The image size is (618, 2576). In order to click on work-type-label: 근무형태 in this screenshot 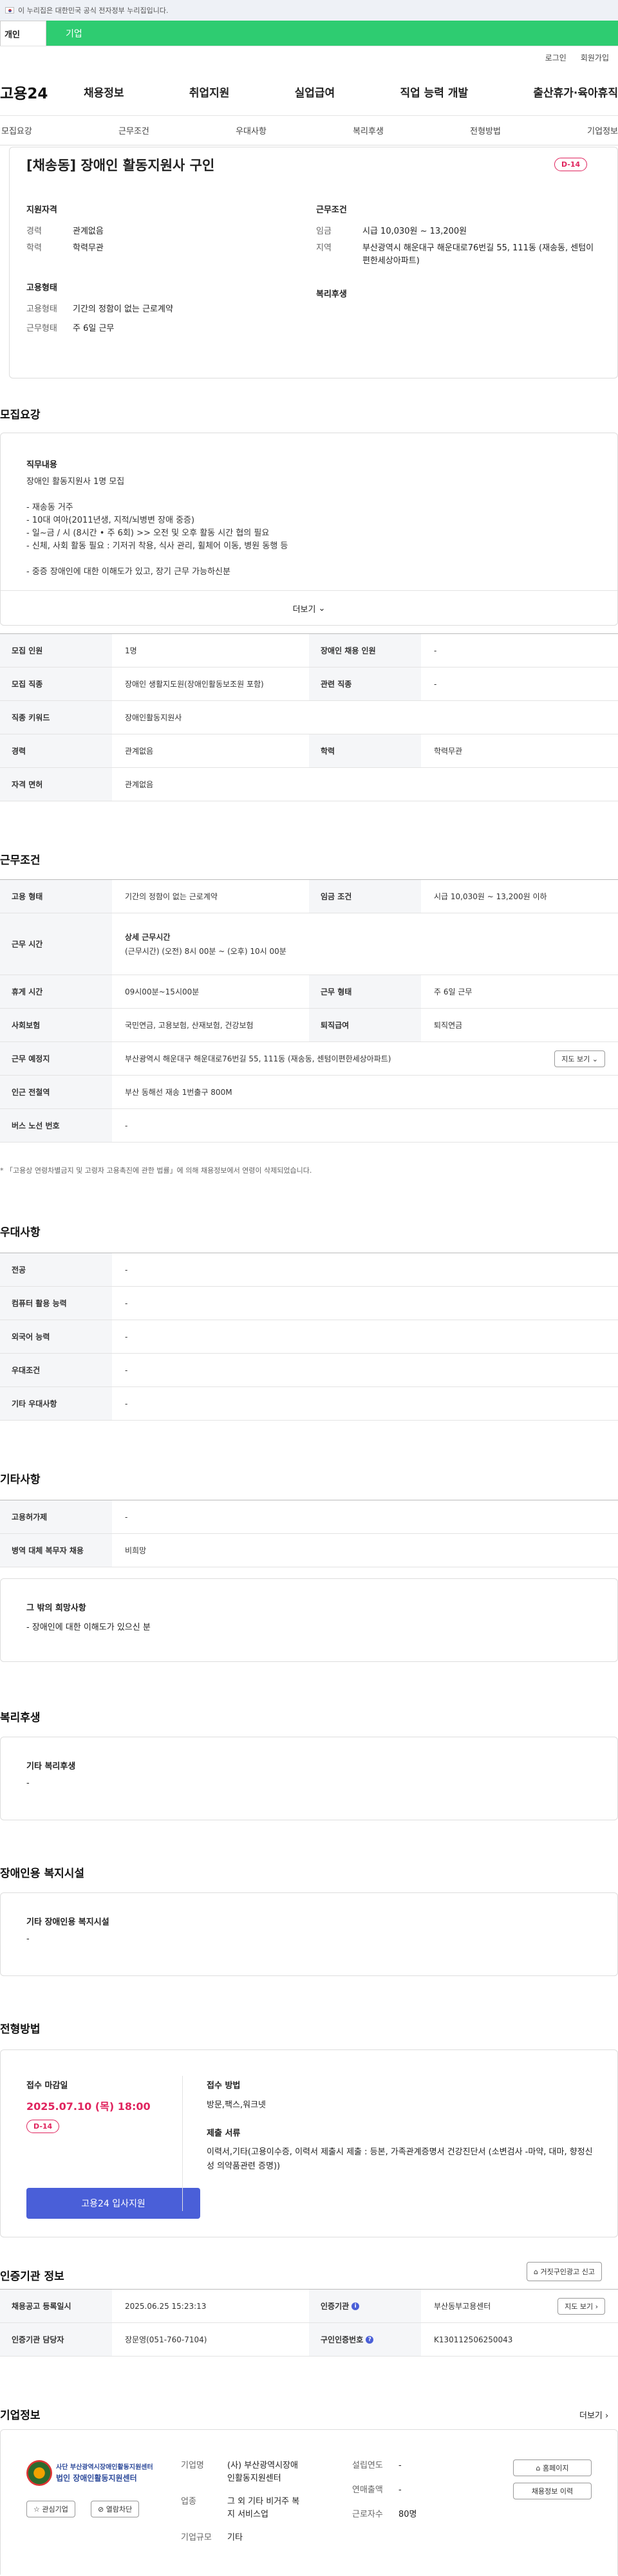, I will do `click(41, 328)`.